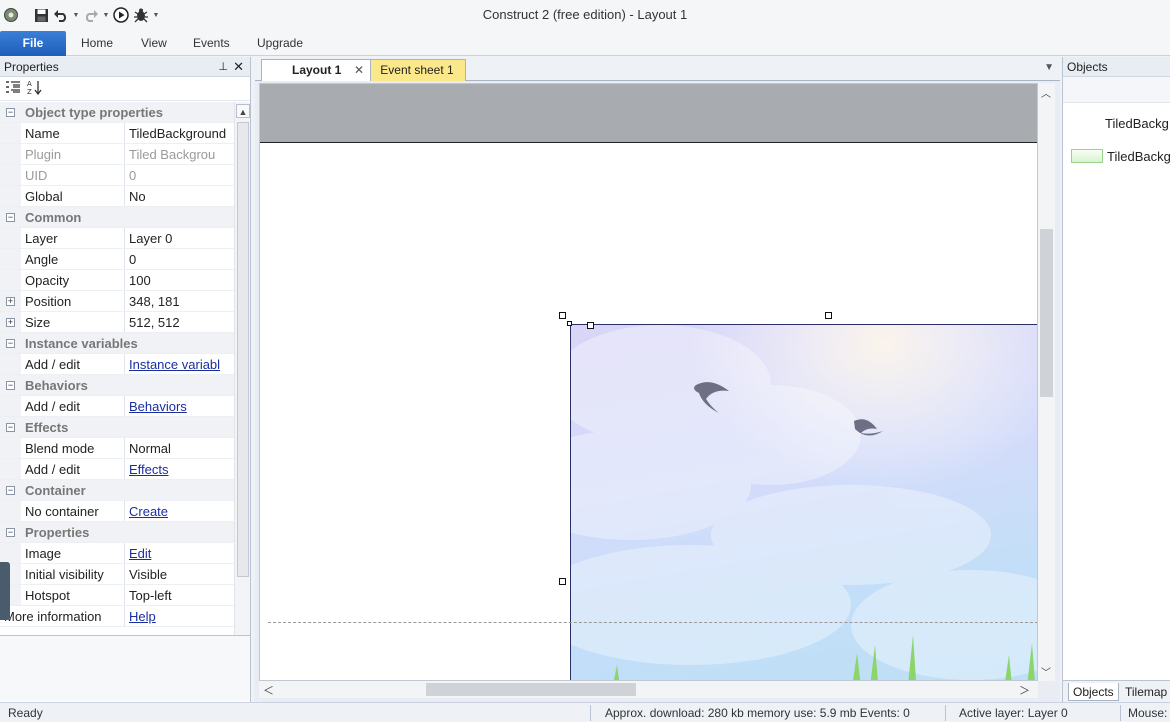  What do you see at coordinates (1046, 671) in the screenshot?
I see `scroll-down-icon: ﹀` at bounding box center [1046, 671].